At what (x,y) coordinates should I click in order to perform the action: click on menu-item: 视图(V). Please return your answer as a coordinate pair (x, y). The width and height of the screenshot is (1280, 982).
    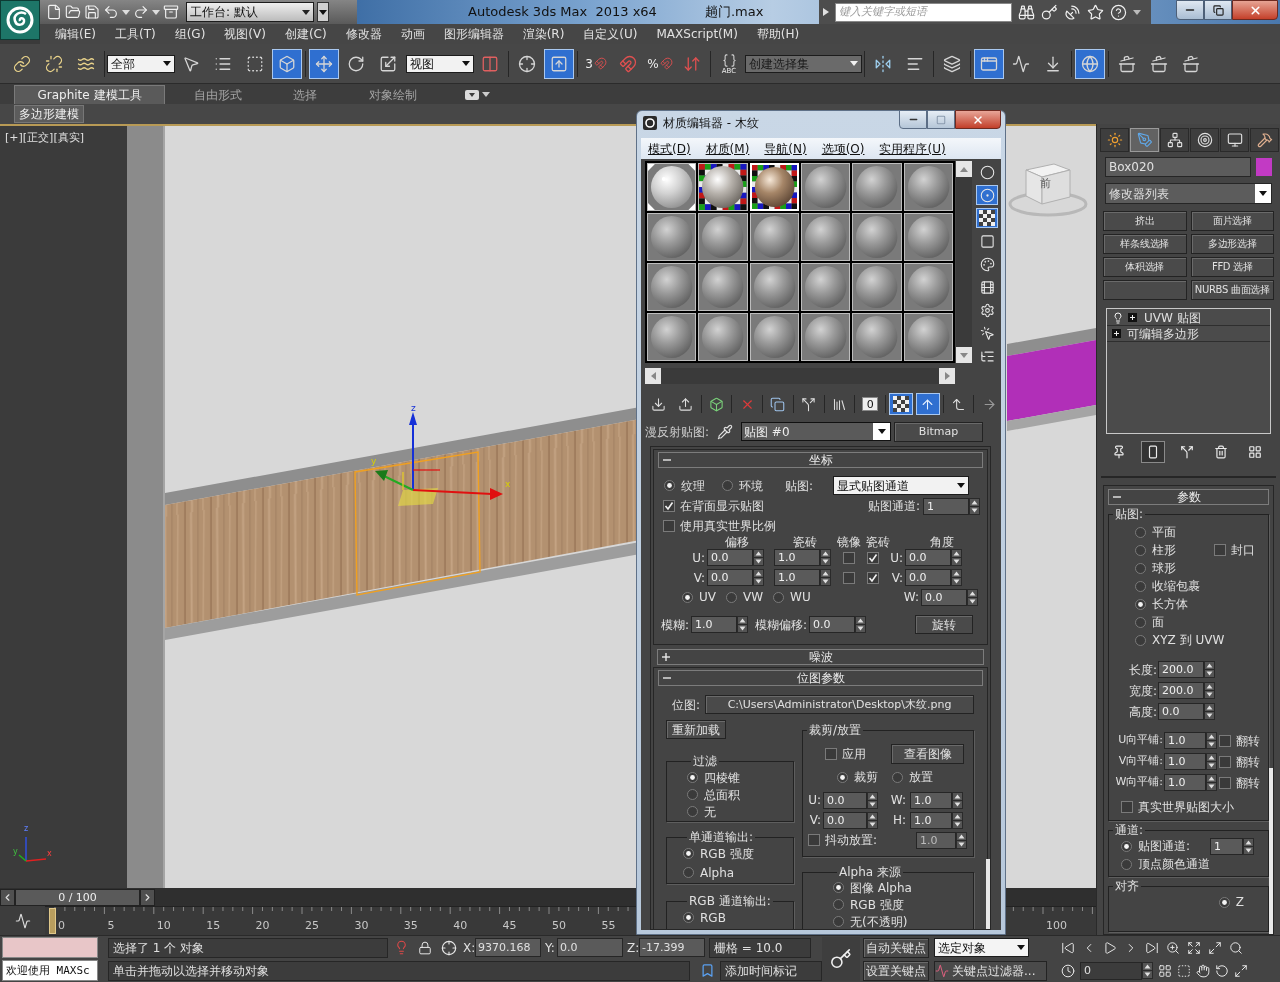
    Looking at the image, I should click on (245, 34).